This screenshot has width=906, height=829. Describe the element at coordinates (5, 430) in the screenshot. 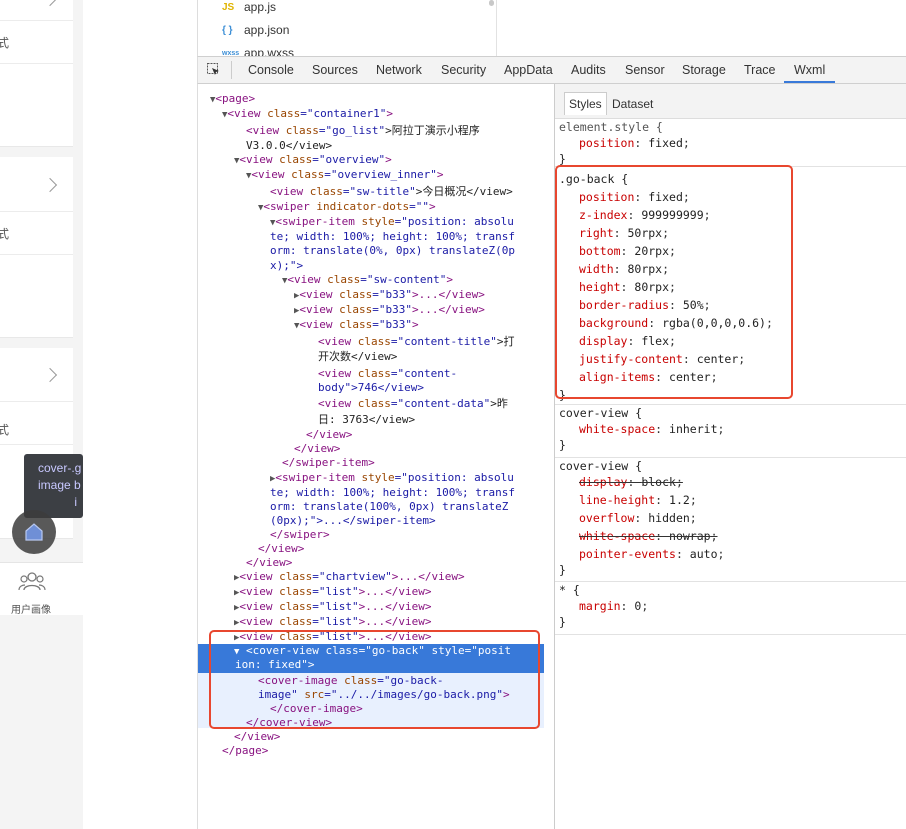

I see `clipped-text: 式` at that location.